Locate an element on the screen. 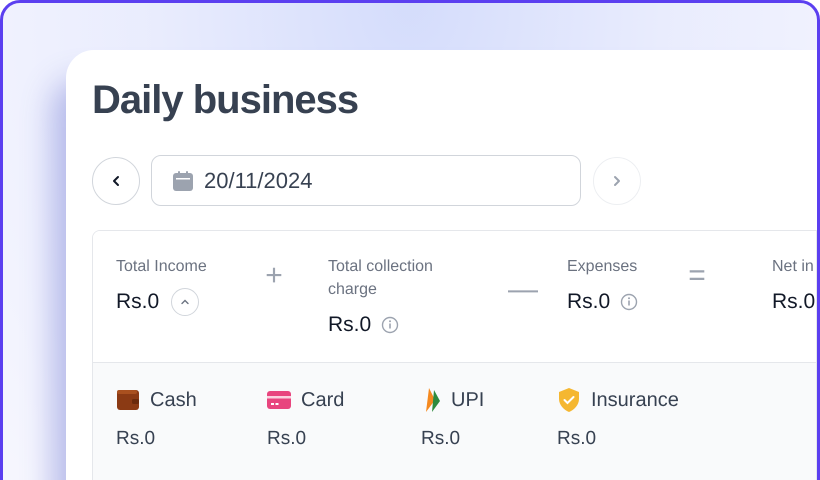 This screenshot has height=480, width=820. date-value: 20/11/2024 is located at coordinates (258, 181).